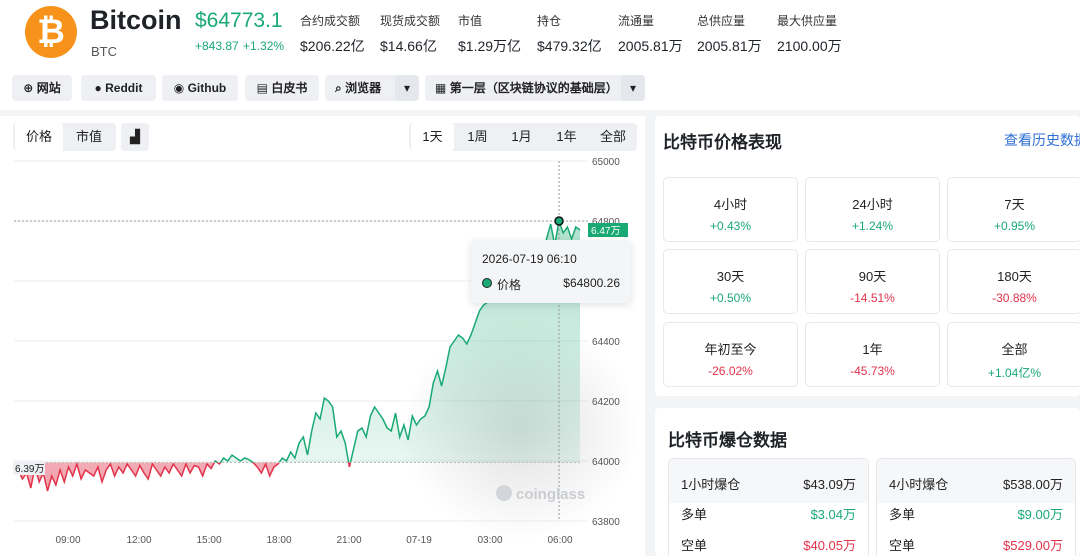 Image resolution: width=1080 pixels, height=556 pixels. Describe the element at coordinates (633, 88) in the screenshot. I see `category-chevron-down-icon: ▾` at that location.